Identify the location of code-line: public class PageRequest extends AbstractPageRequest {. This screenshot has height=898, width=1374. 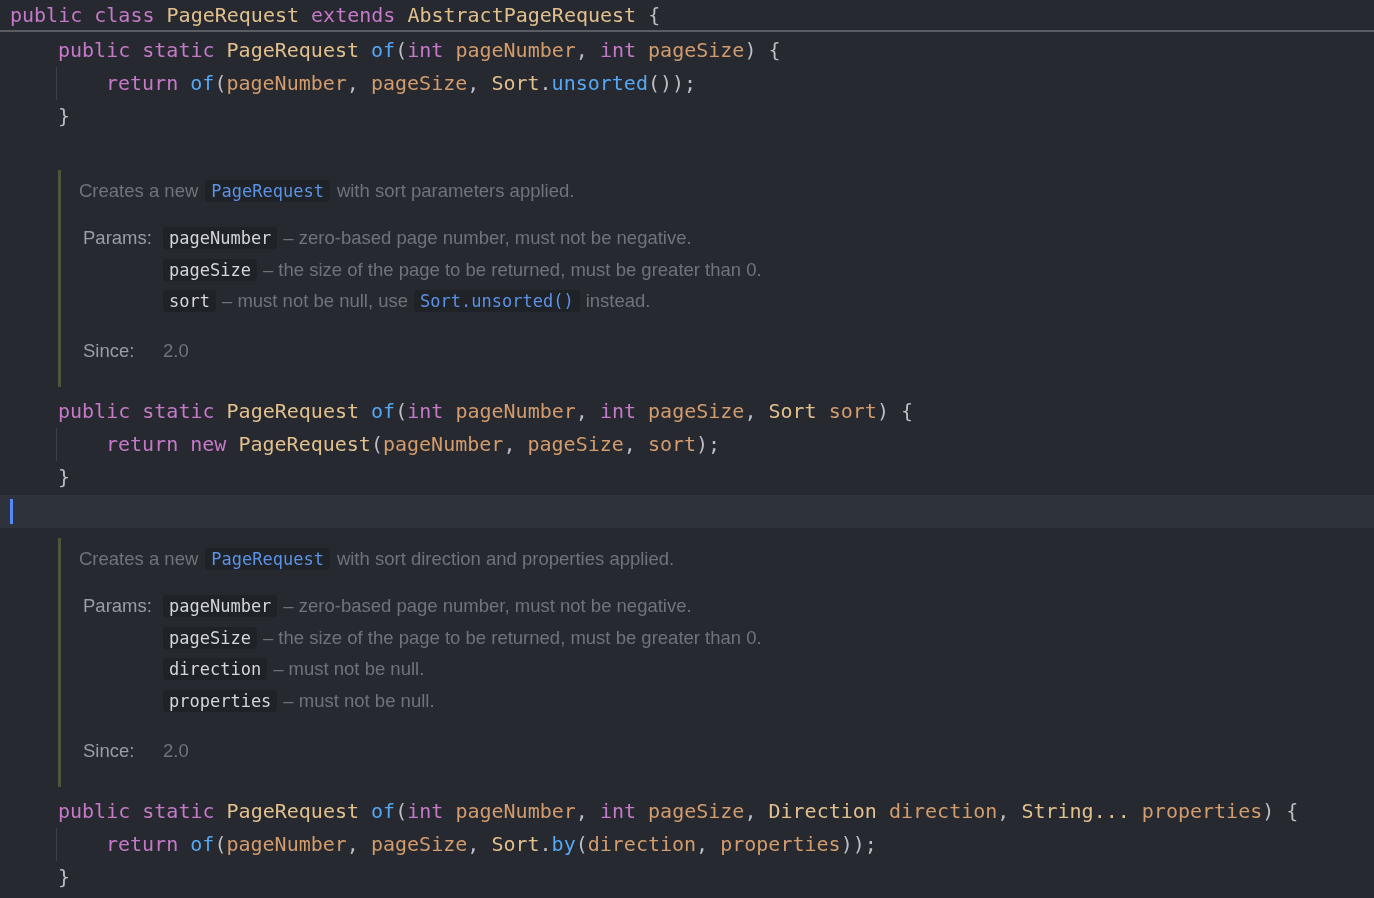
(687, 16).